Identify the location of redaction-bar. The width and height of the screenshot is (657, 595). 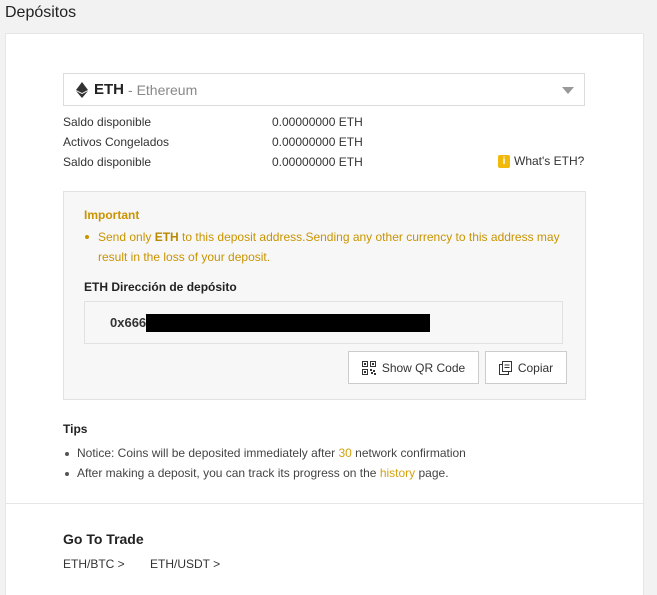
(288, 322).